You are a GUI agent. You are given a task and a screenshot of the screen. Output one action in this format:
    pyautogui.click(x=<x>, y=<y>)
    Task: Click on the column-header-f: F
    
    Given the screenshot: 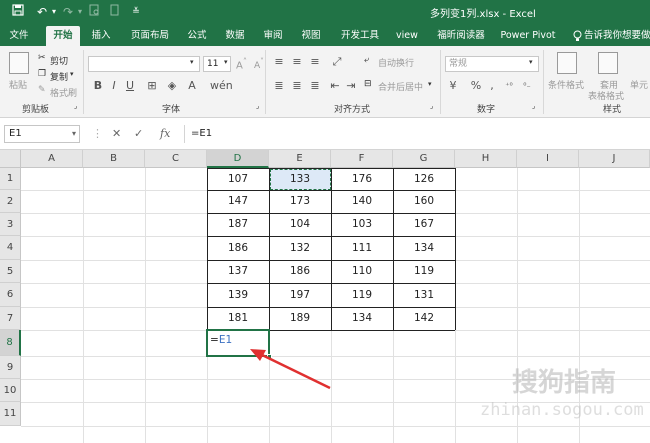 What is the action you would take?
    pyautogui.click(x=362, y=159)
    